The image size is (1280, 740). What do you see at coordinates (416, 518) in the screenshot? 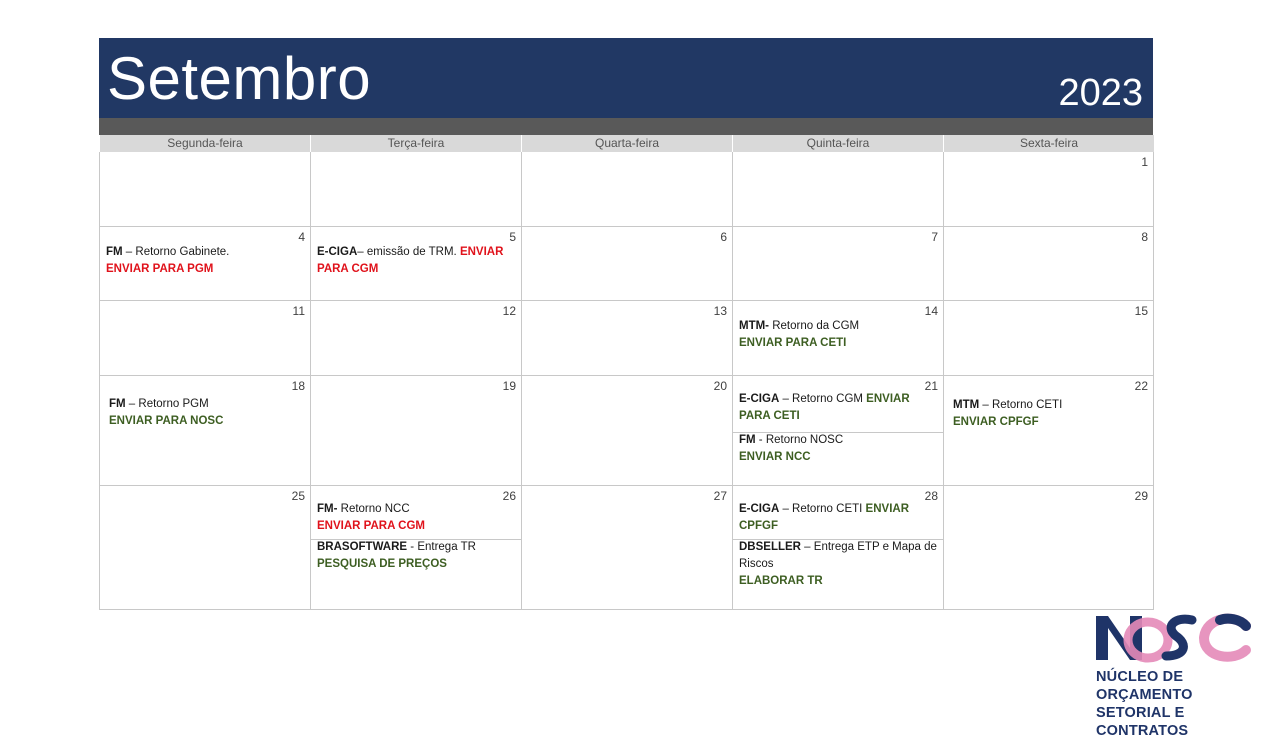
I see `event-fm-ncc: FM- Retorno NCC ENVIAR PARA CGM` at bounding box center [416, 518].